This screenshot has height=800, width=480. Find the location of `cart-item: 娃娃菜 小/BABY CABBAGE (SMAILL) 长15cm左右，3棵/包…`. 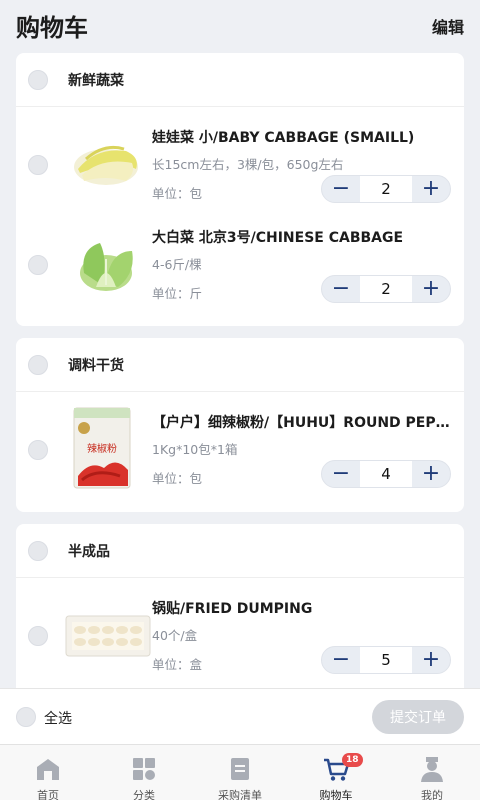

cart-item: 娃娃菜 小/BABY CABBAGE (SMAILL) 长15cm左右，3棵/包… is located at coordinates (240, 157).